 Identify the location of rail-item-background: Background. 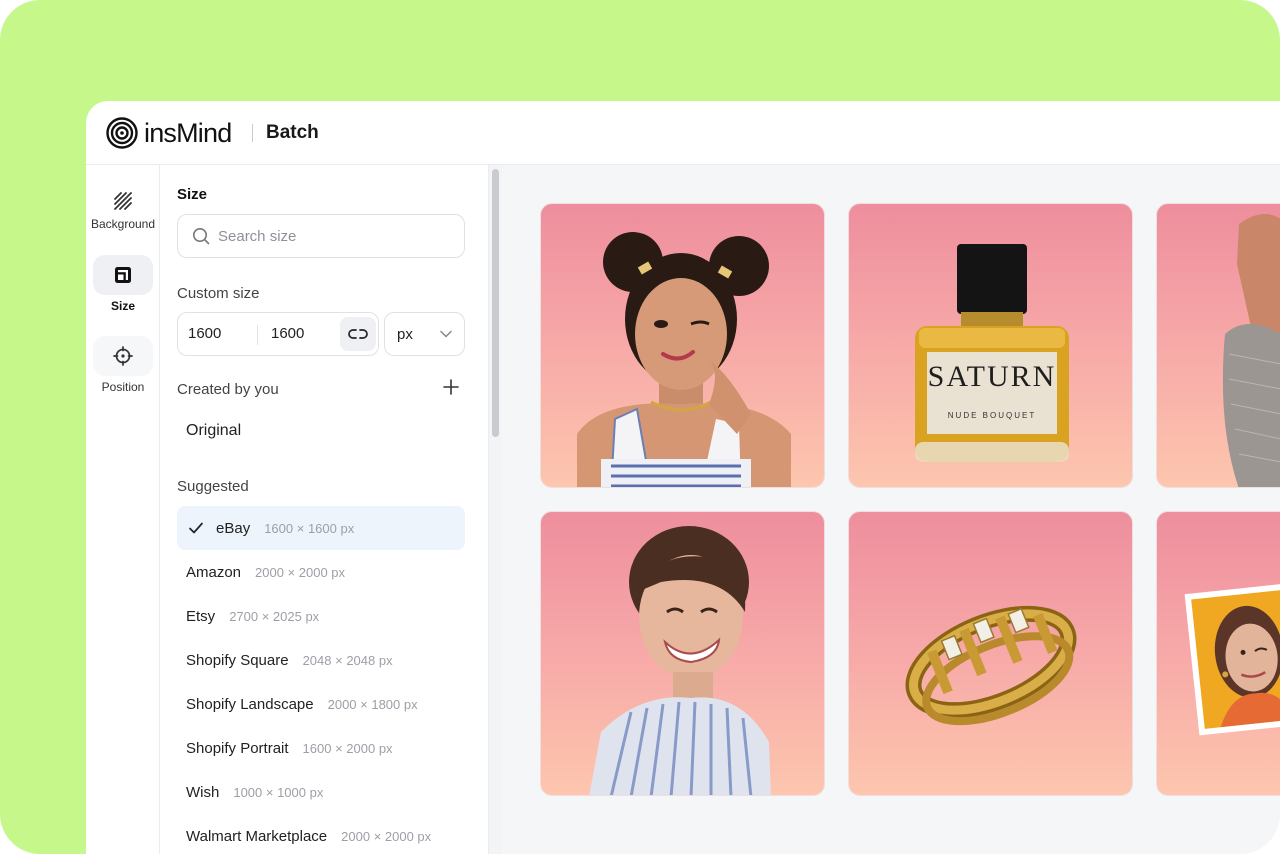
(123, 206).